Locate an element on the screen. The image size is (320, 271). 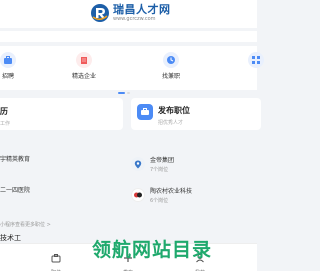
post-job-icon is located at coordinates (145, 112).